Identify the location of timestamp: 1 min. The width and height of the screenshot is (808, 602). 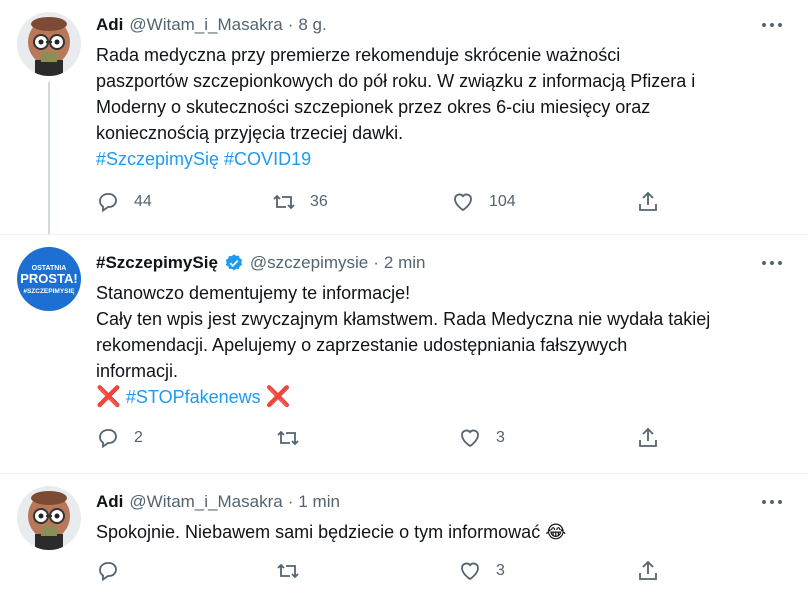
(319, 502).